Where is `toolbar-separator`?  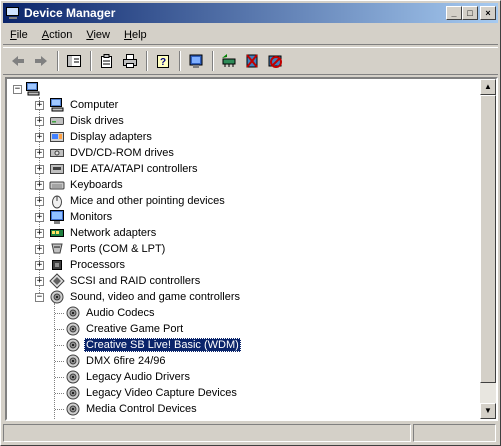 toolbar-separator is located at coordinates (180, 61).